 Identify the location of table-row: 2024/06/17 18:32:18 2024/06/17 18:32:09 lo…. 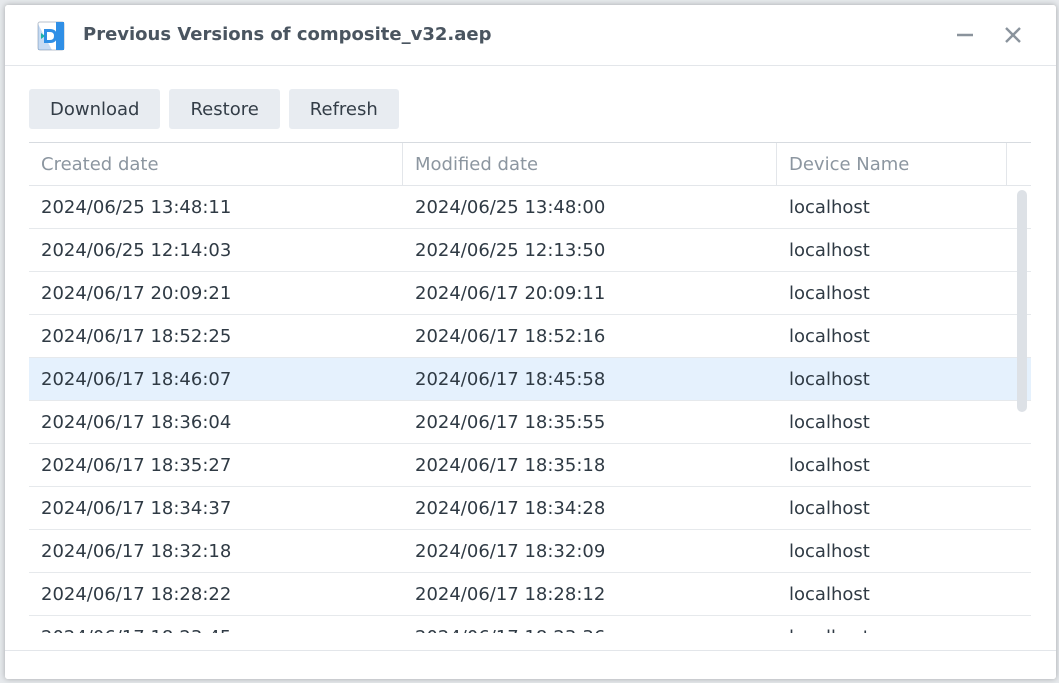
(530, 551).